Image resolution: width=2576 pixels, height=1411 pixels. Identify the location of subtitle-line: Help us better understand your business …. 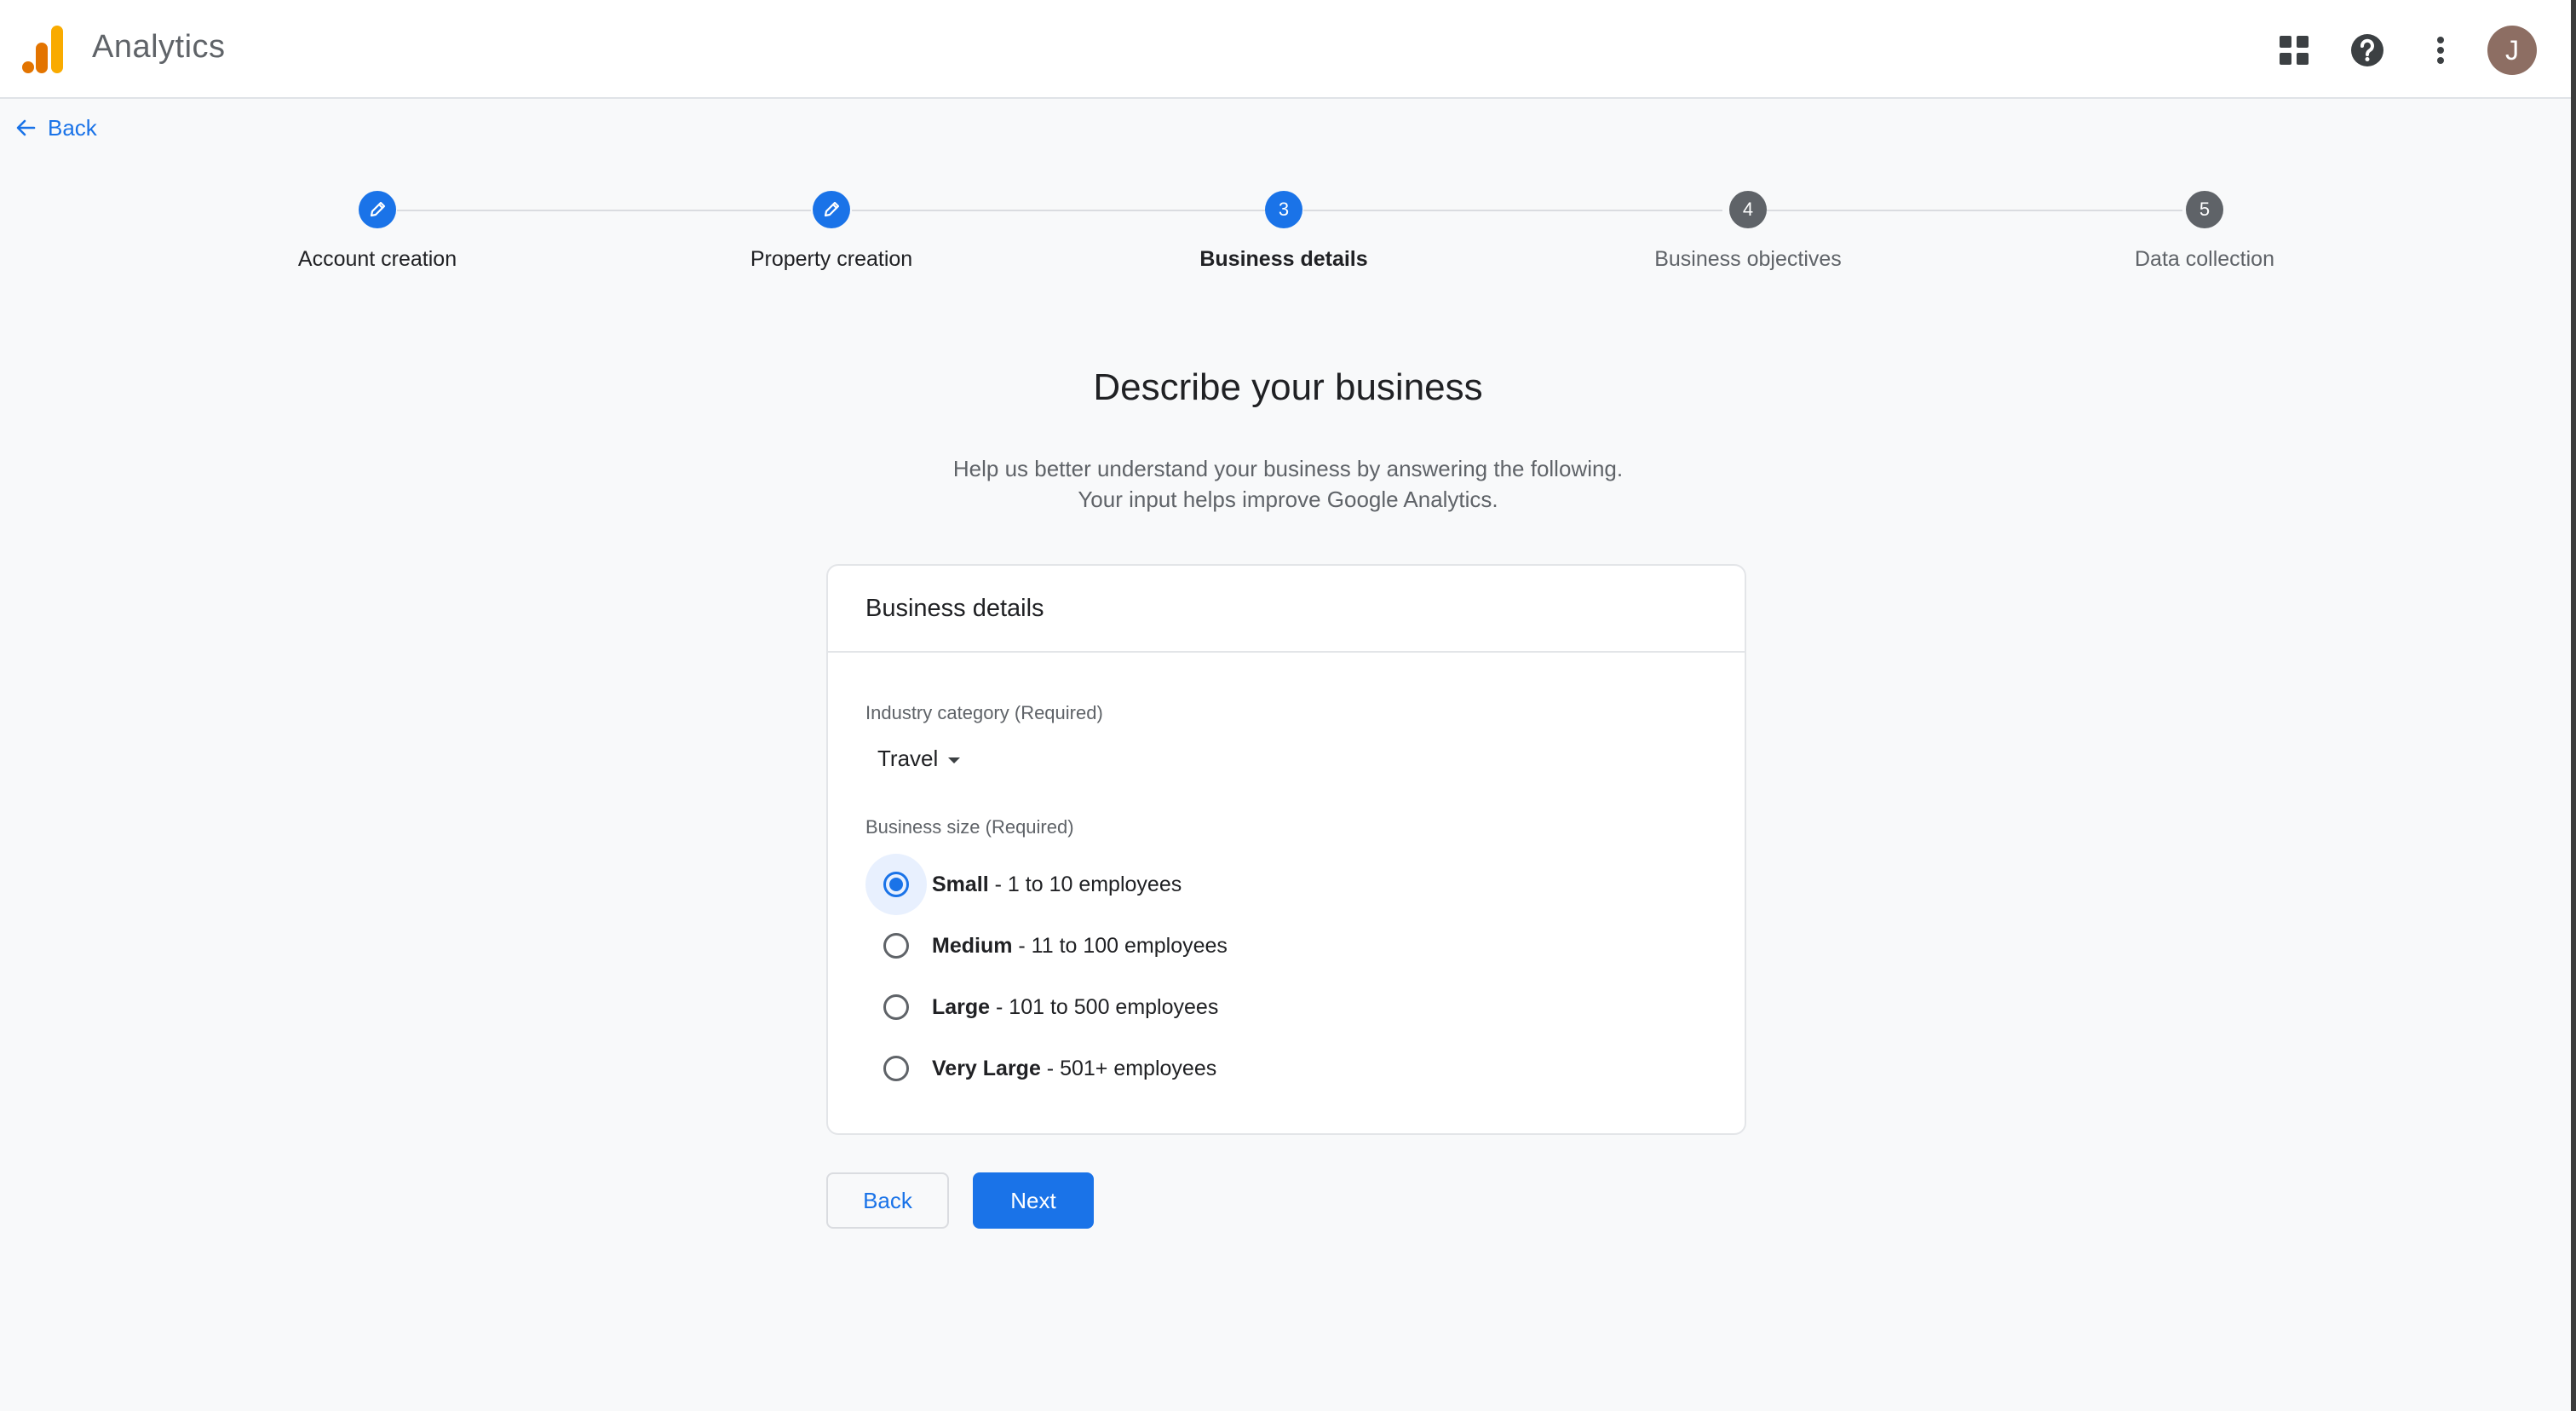
(1288, 468).